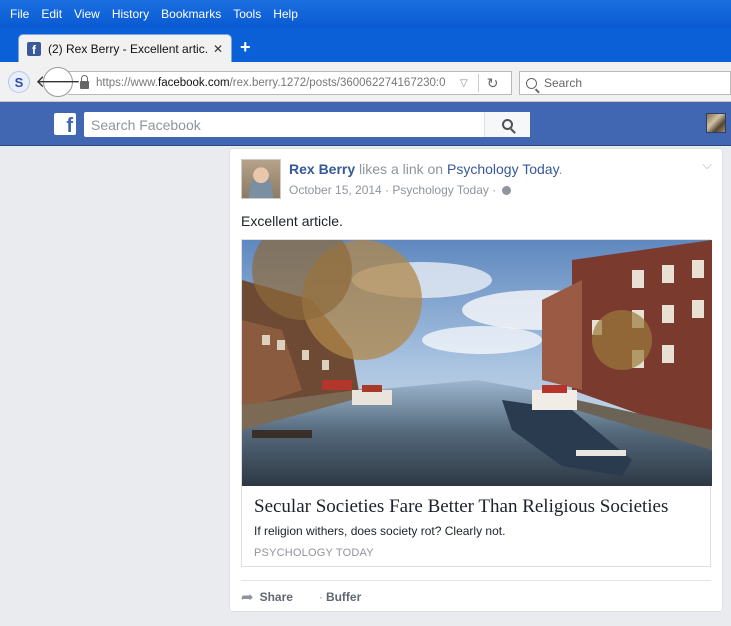 Image resolution: width=731 pixels, height=626 pixels. I want to click on link-source: PSYCHOLOGY TODAY, so click(314, 553).